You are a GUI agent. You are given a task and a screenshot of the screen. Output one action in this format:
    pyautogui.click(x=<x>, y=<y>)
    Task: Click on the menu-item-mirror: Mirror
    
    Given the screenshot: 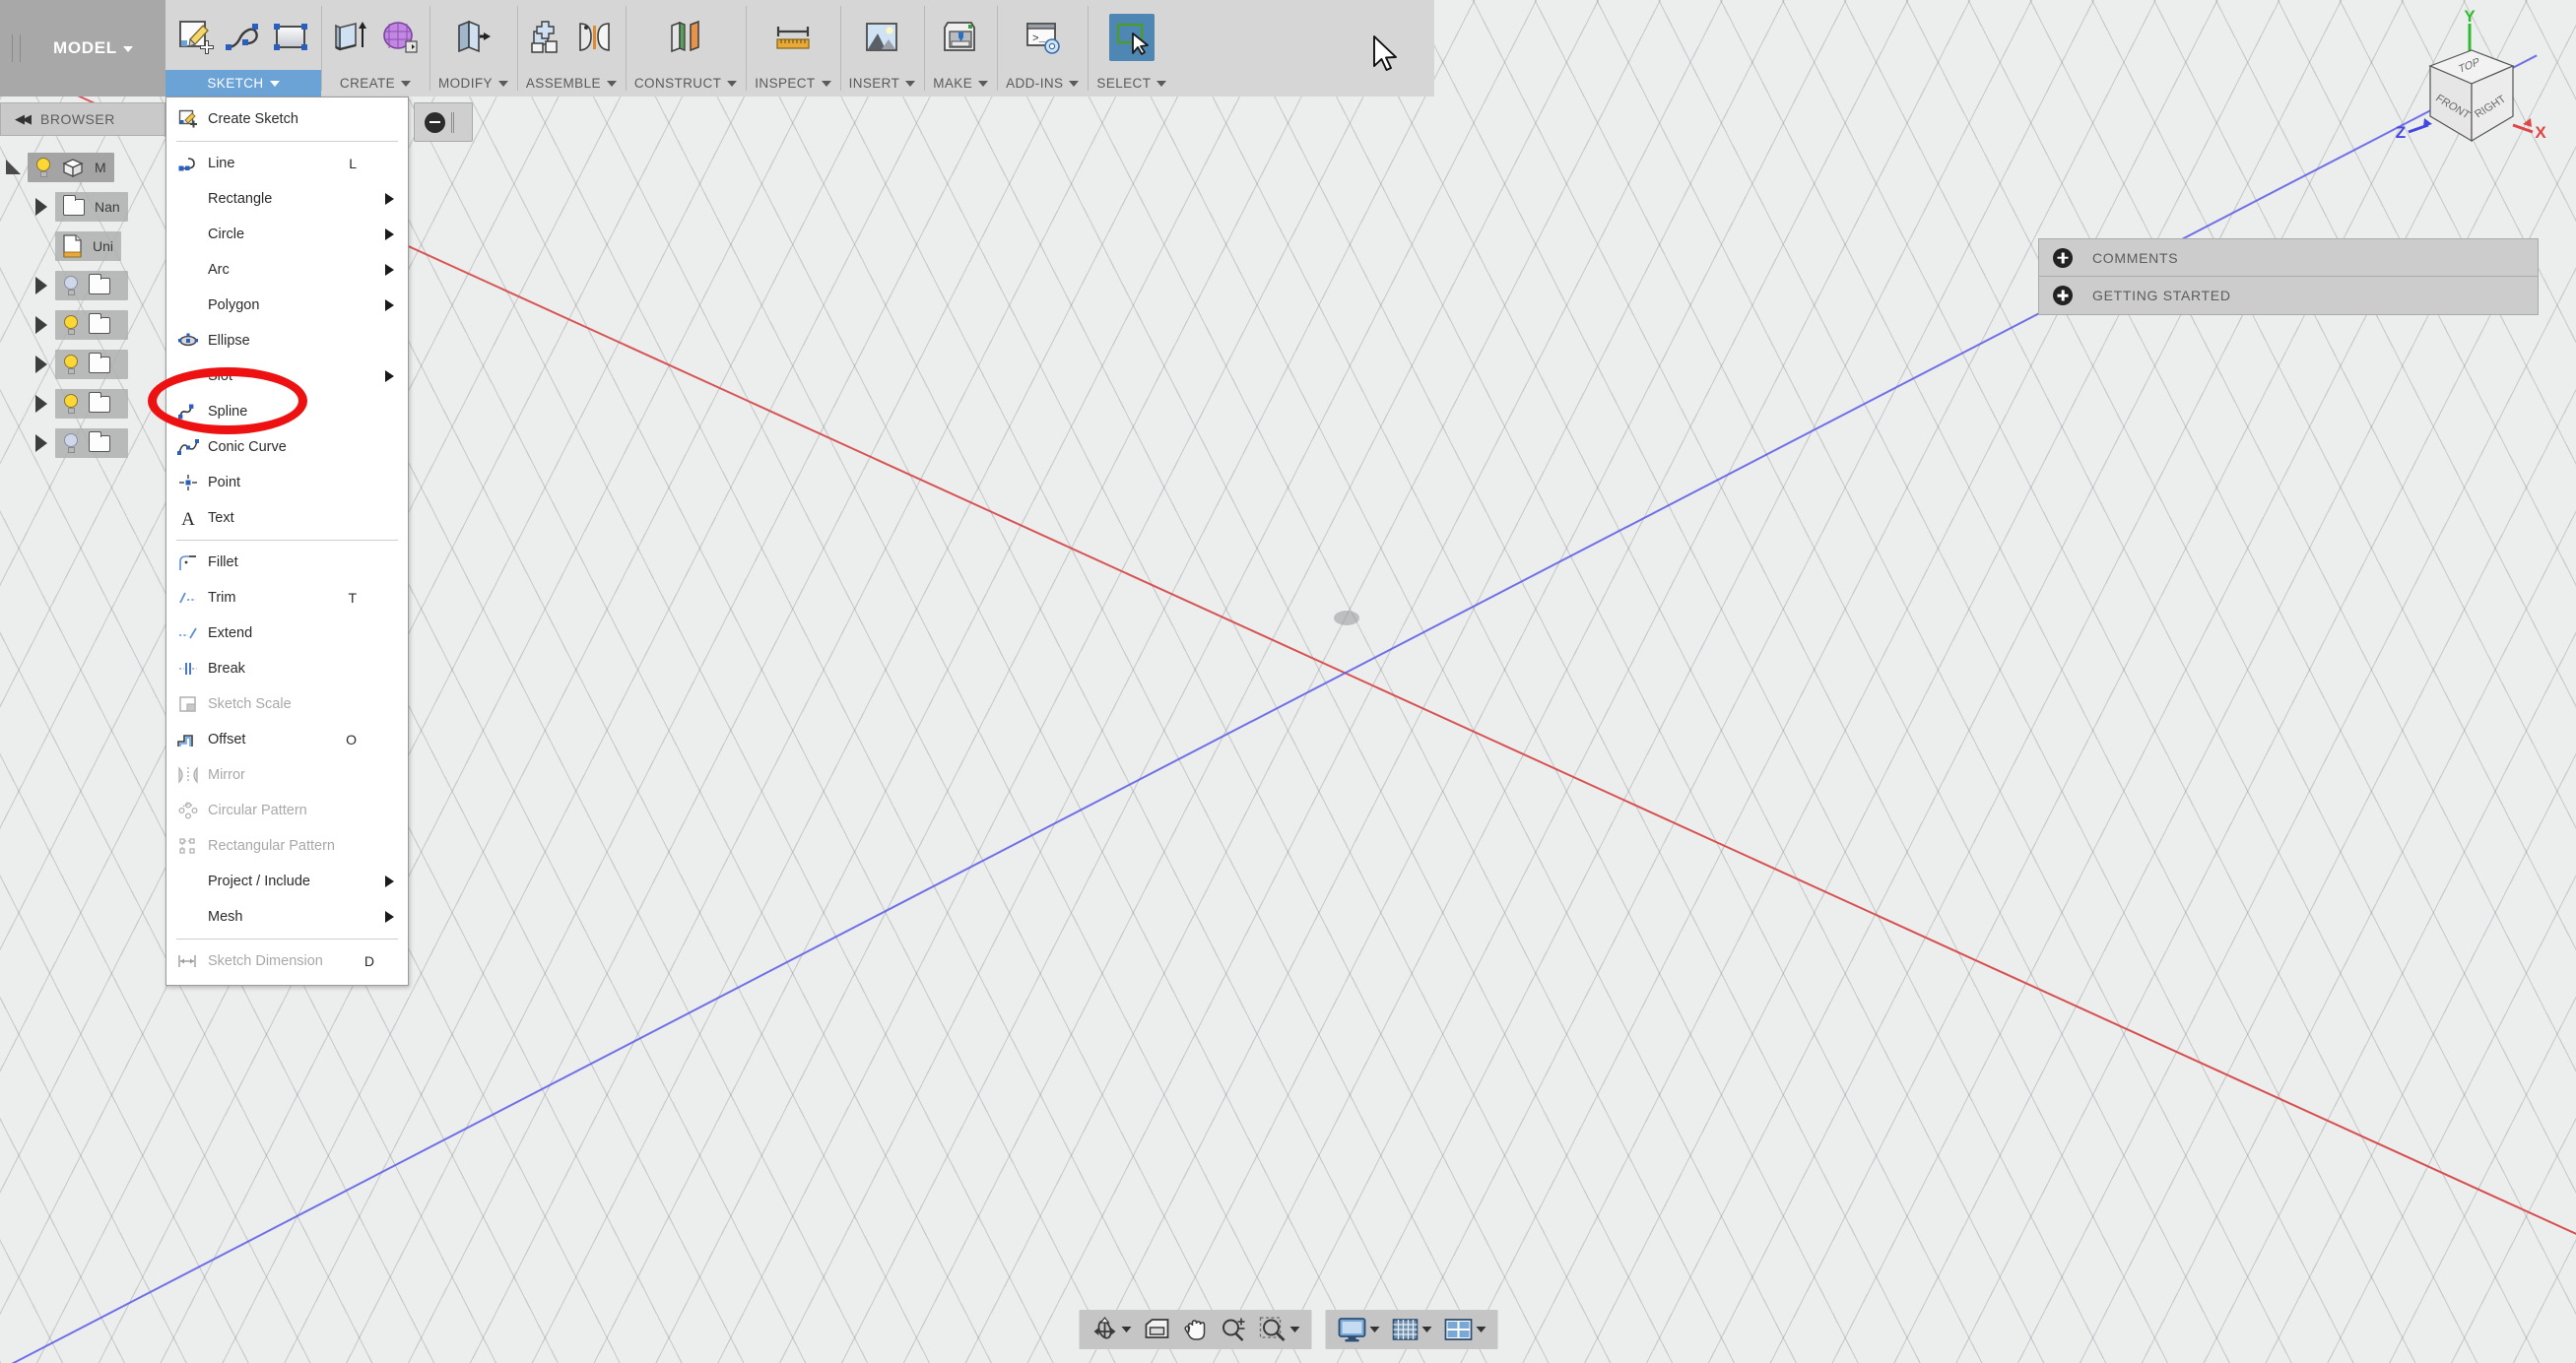 What is the action you would take?
    pyautogui.click(x=287, y=775)
    